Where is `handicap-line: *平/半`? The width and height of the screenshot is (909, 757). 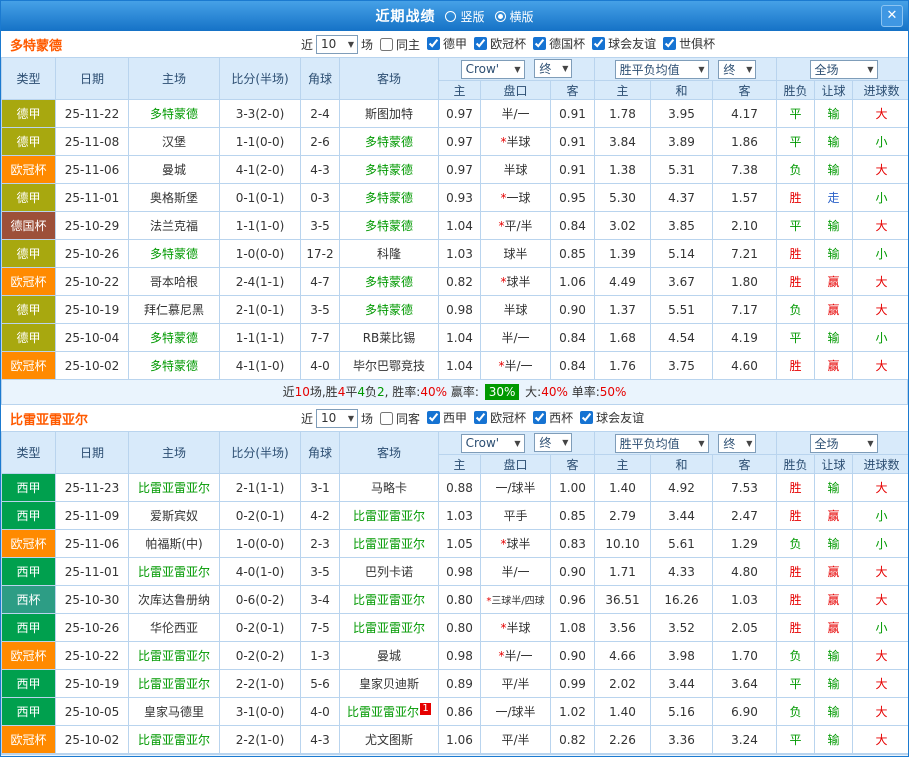 handicap-line: *平/半 is located at coordinates (515, 225).